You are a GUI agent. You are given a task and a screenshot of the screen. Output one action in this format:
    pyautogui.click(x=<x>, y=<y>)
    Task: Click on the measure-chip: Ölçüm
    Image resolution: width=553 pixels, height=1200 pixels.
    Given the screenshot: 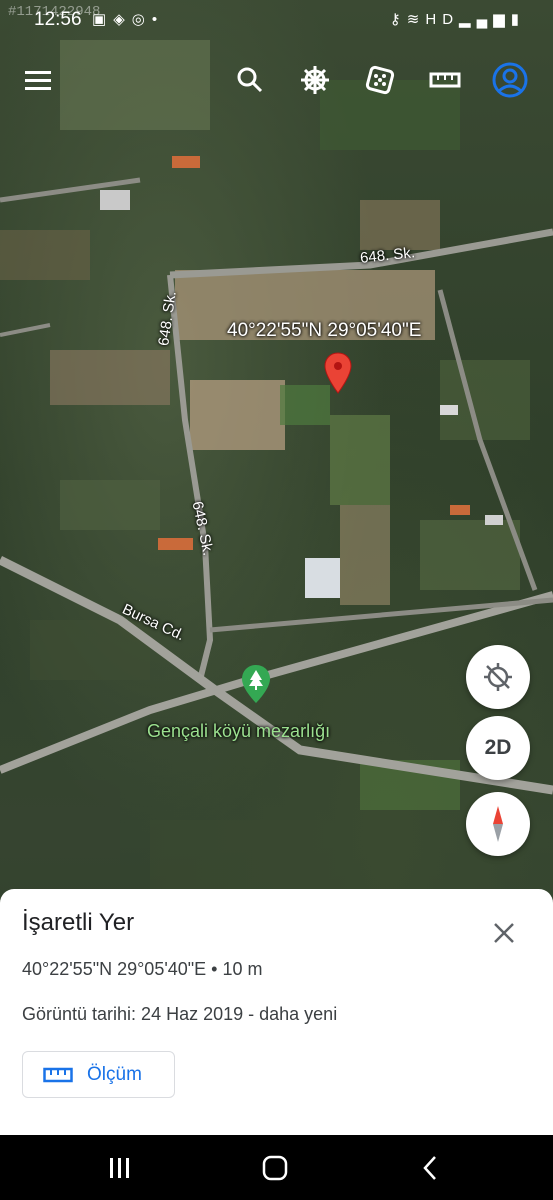 What is the action you would take?
    pyautogui.click(x=98, y=1074)
    